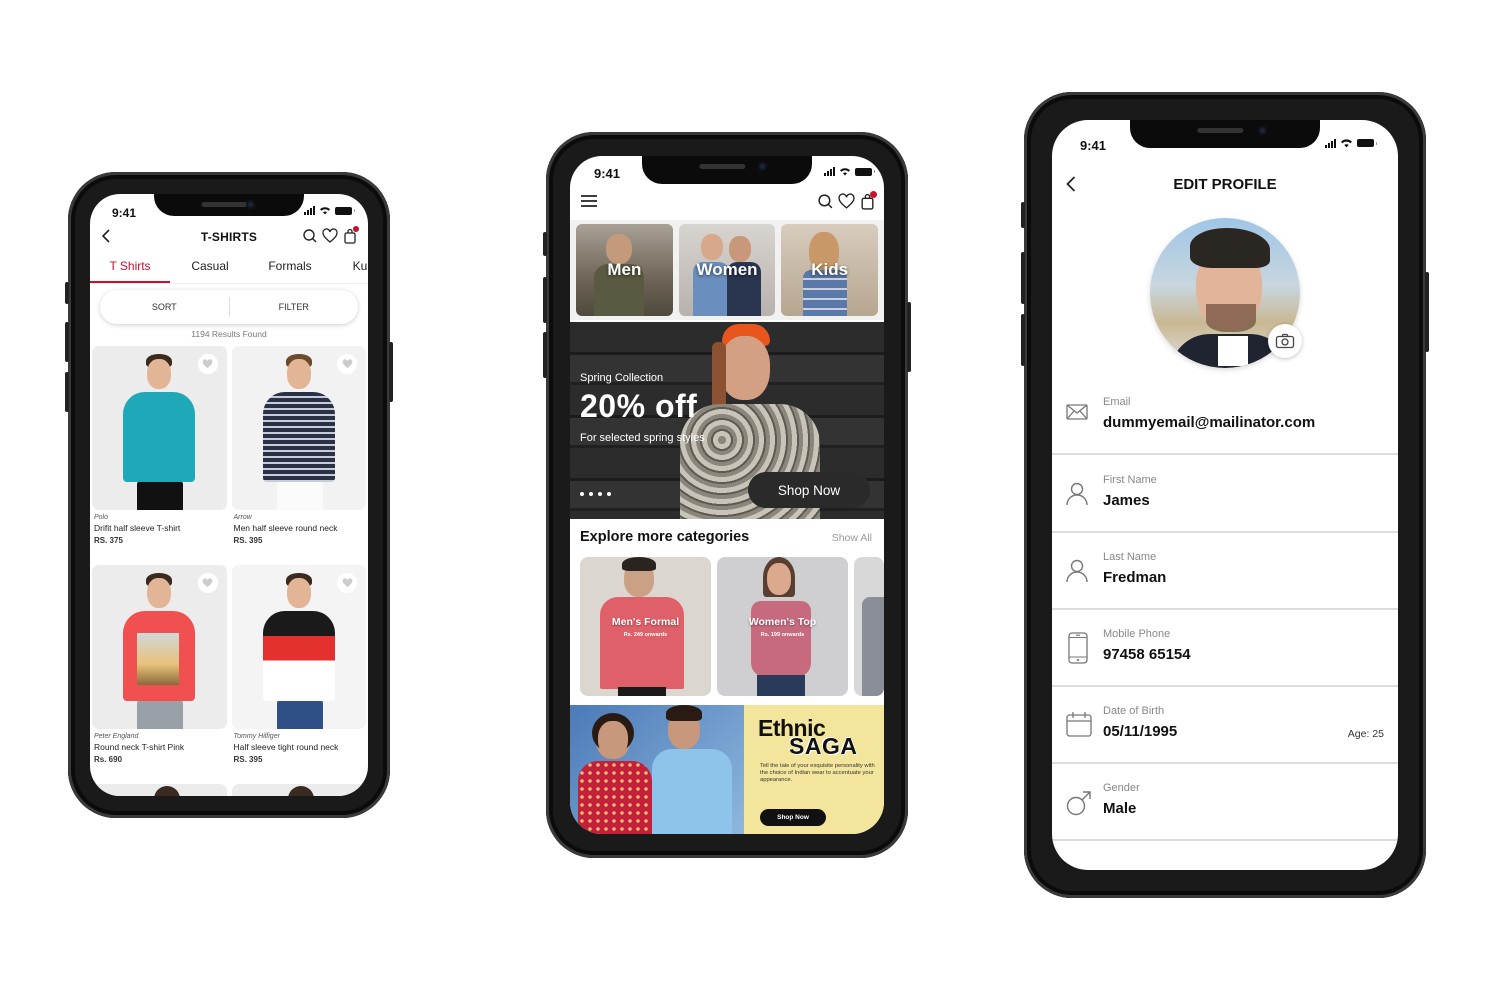 The height and width of the screenshot is (1000, 1500). I want to click on field-label: Gender, so click(1121, 788).